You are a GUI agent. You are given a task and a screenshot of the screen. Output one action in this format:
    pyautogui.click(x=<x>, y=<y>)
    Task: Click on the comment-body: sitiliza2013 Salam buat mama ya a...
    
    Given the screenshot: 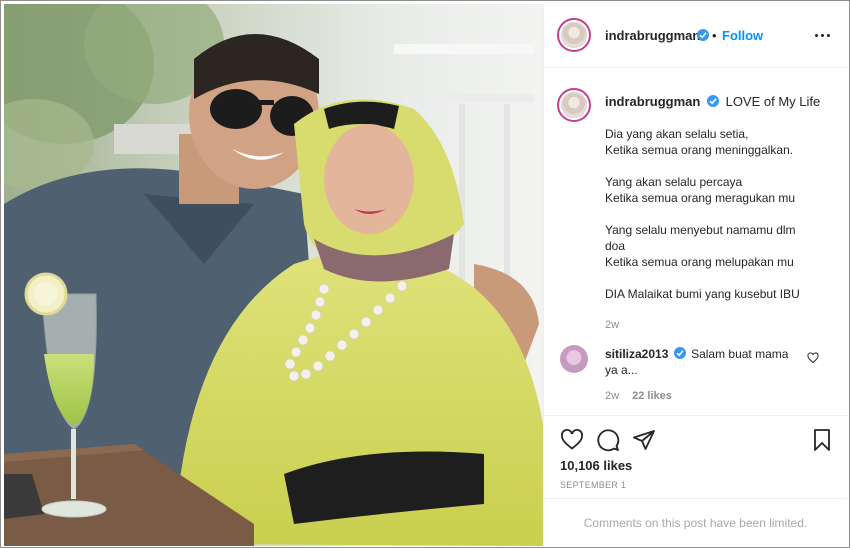 What is the action you would take?
    pyautogui.click(x=705, y=362)
    